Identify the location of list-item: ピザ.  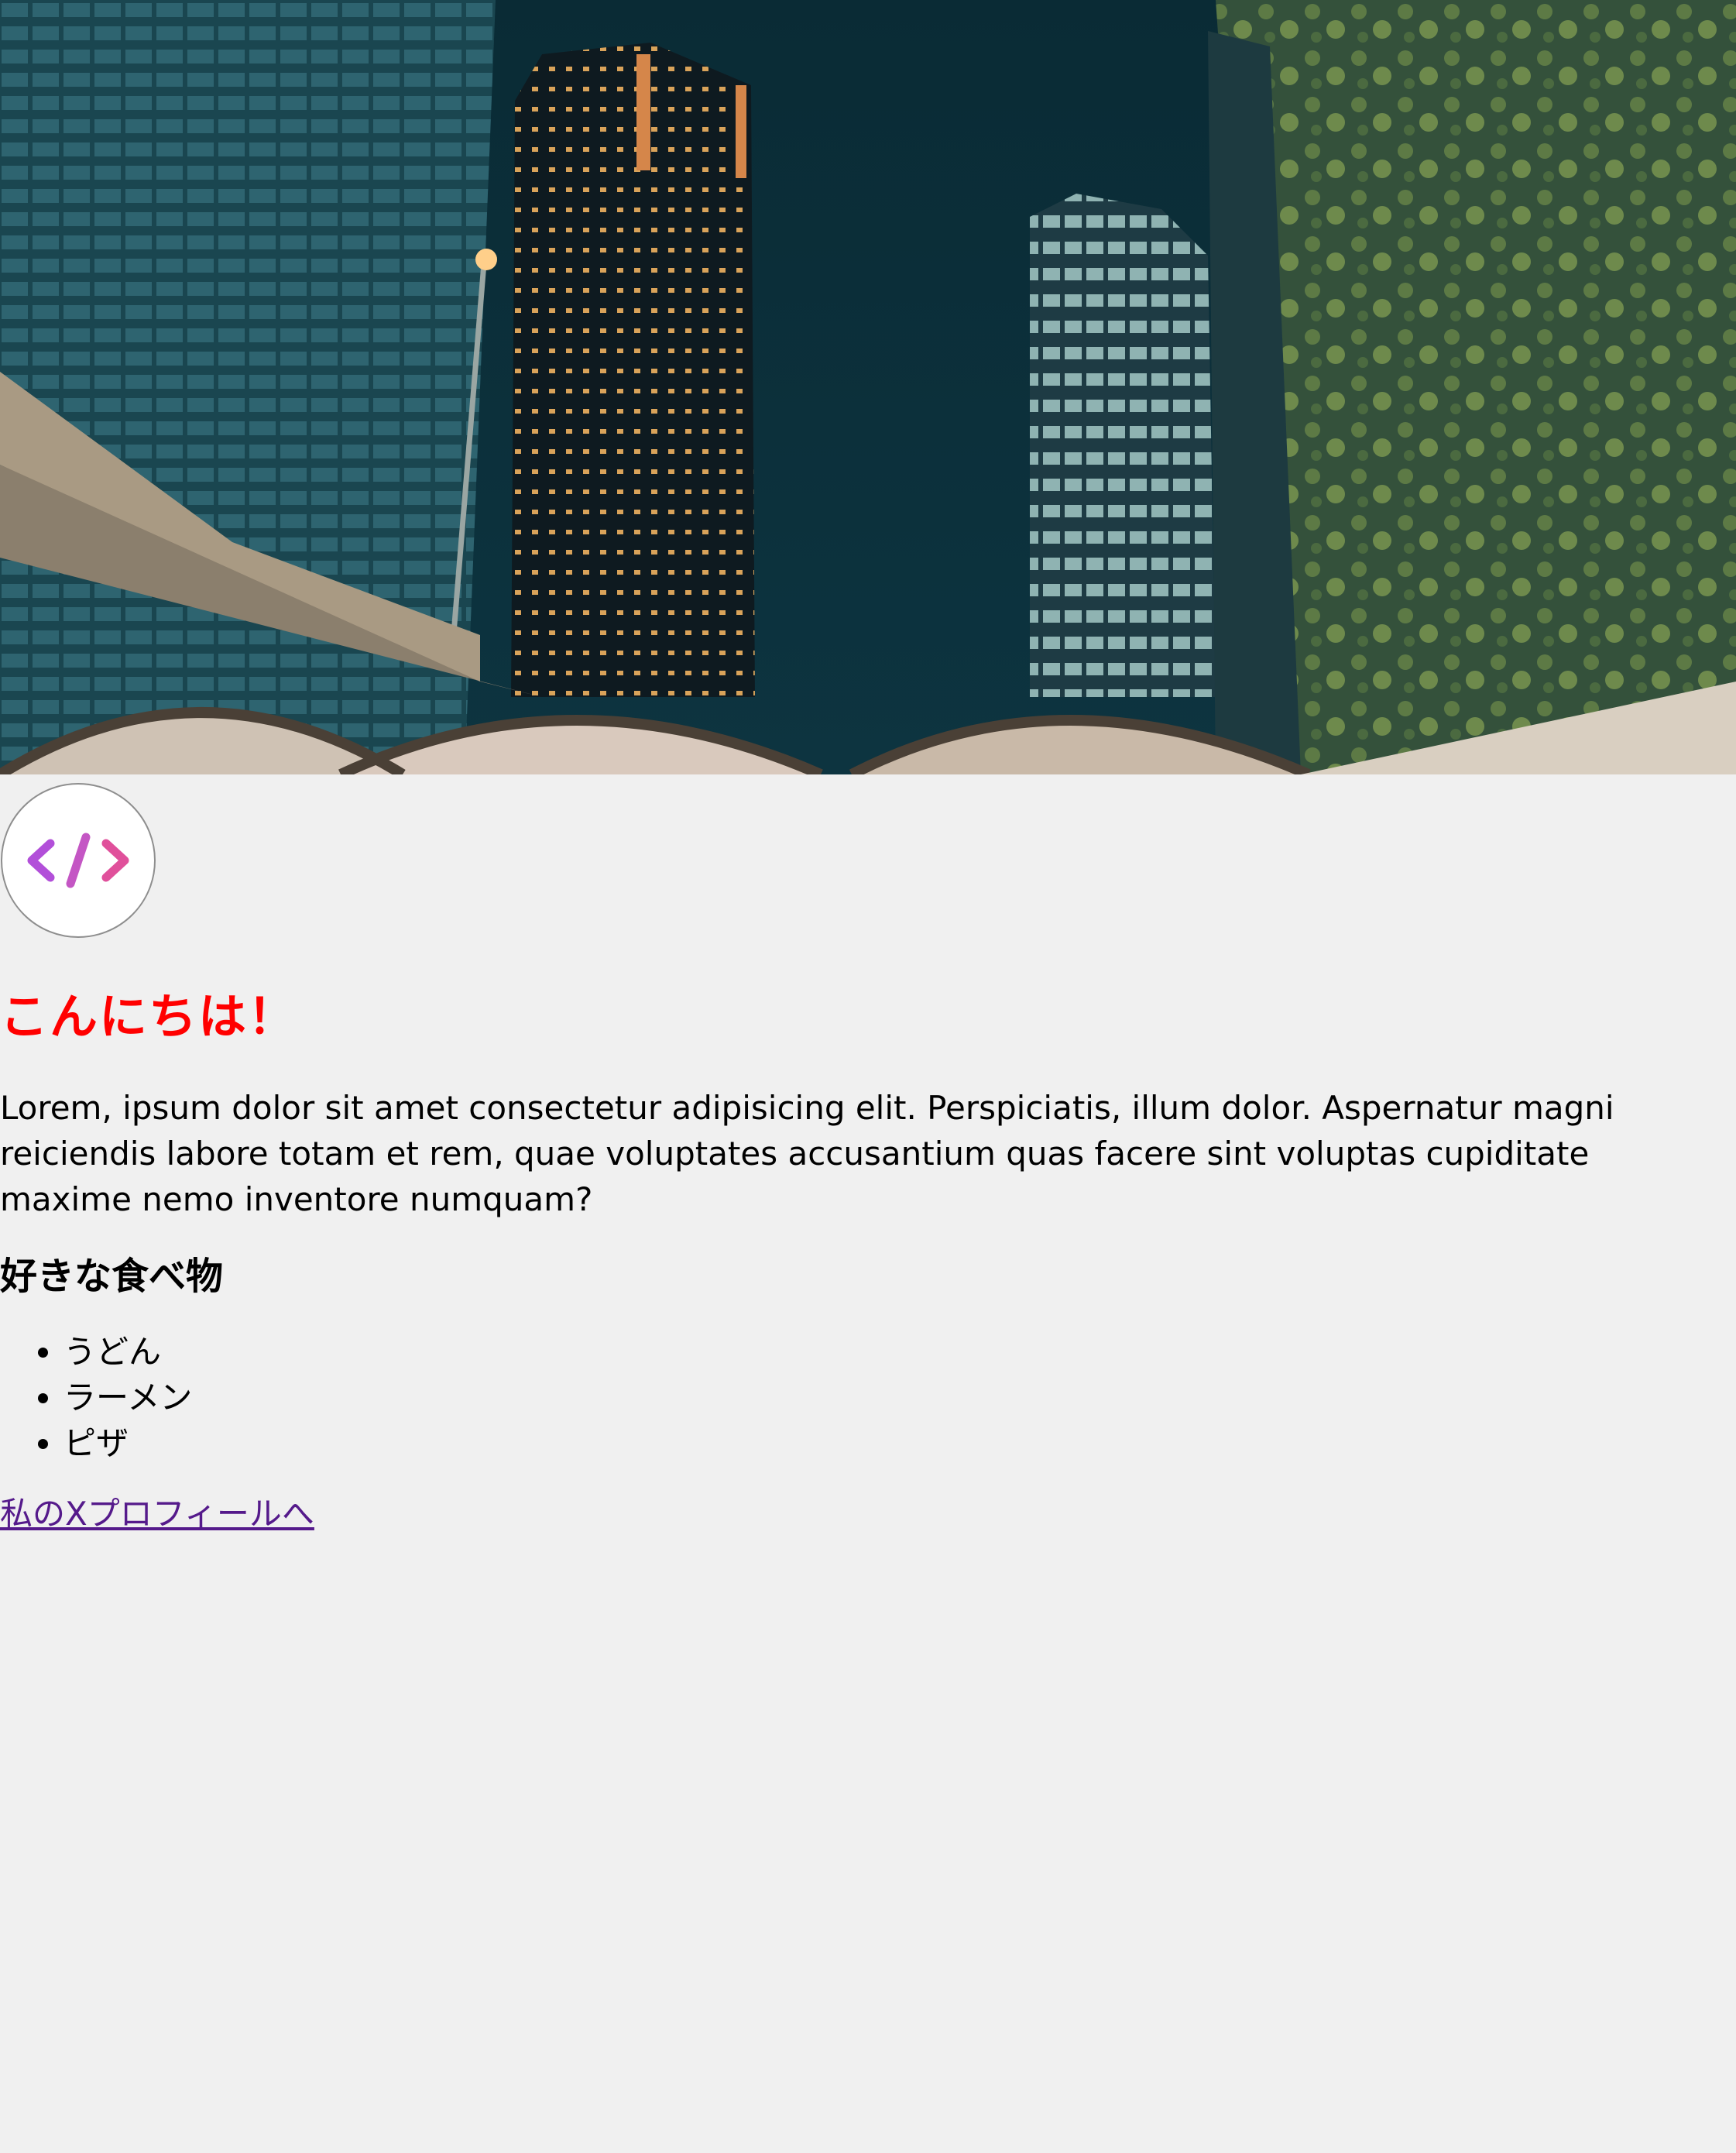
(899, 1443).